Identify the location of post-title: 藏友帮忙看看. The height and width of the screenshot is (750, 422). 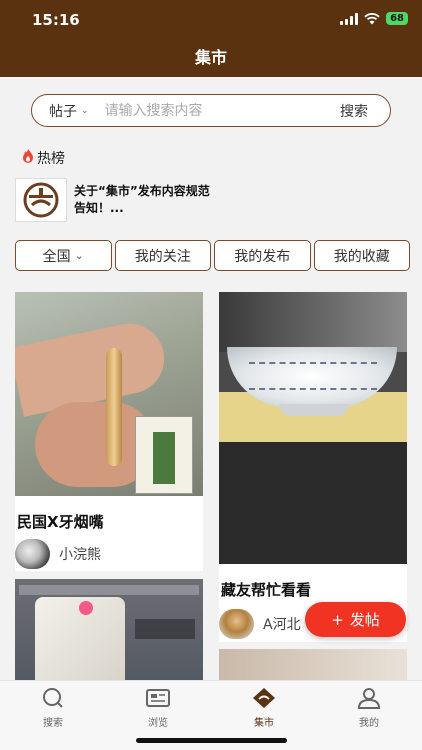
(266, 590).